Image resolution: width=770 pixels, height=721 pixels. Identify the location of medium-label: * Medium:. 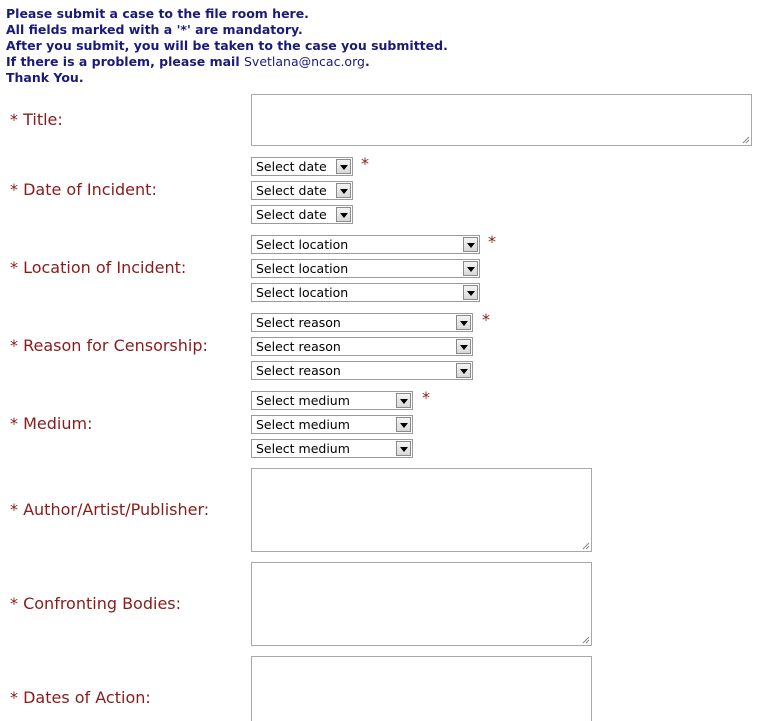
(51, 423).